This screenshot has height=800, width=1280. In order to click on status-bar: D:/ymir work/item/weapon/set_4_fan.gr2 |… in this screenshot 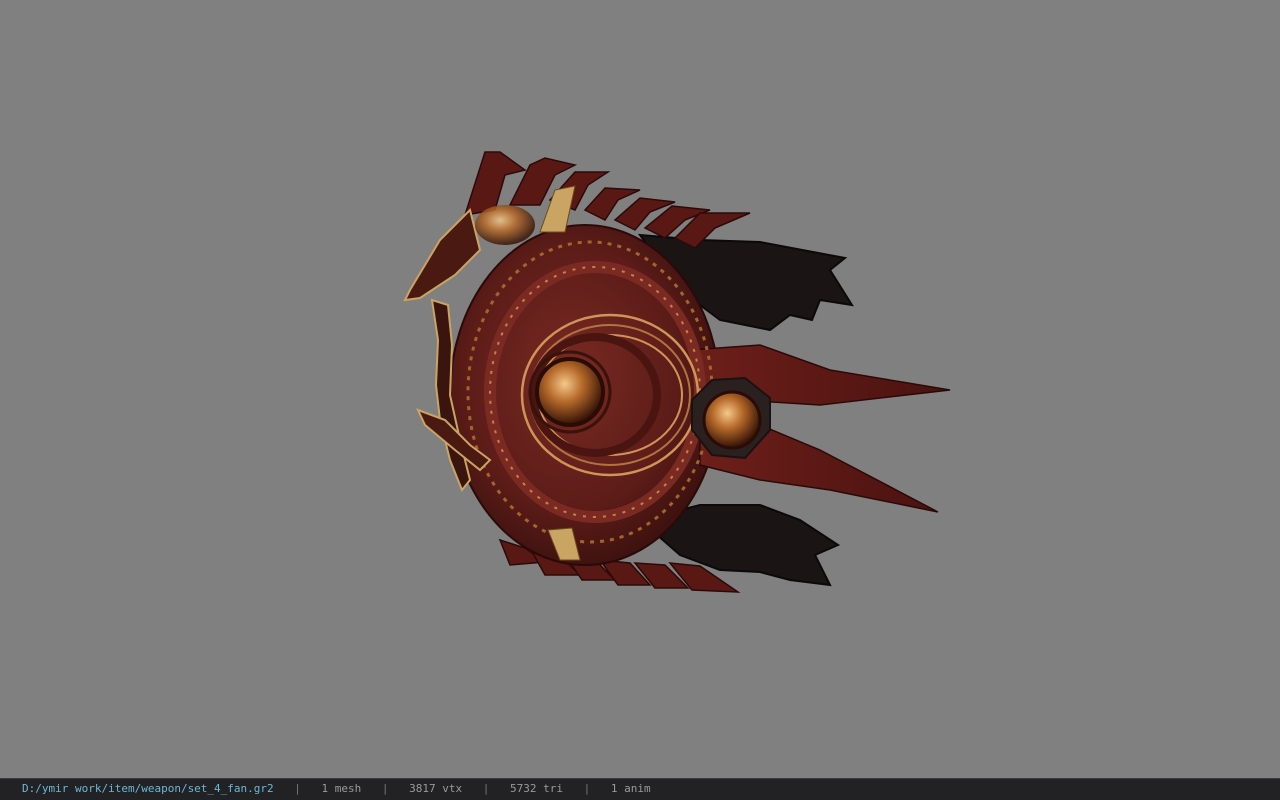, I will do `click(640, 789)`.